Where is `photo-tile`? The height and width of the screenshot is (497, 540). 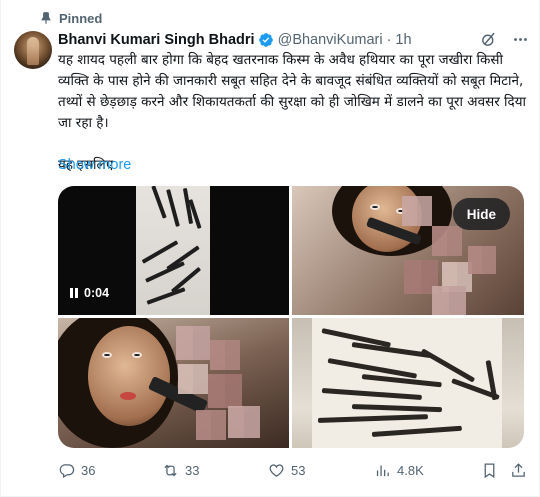 photo-tile is located at coordinates (173, 383).